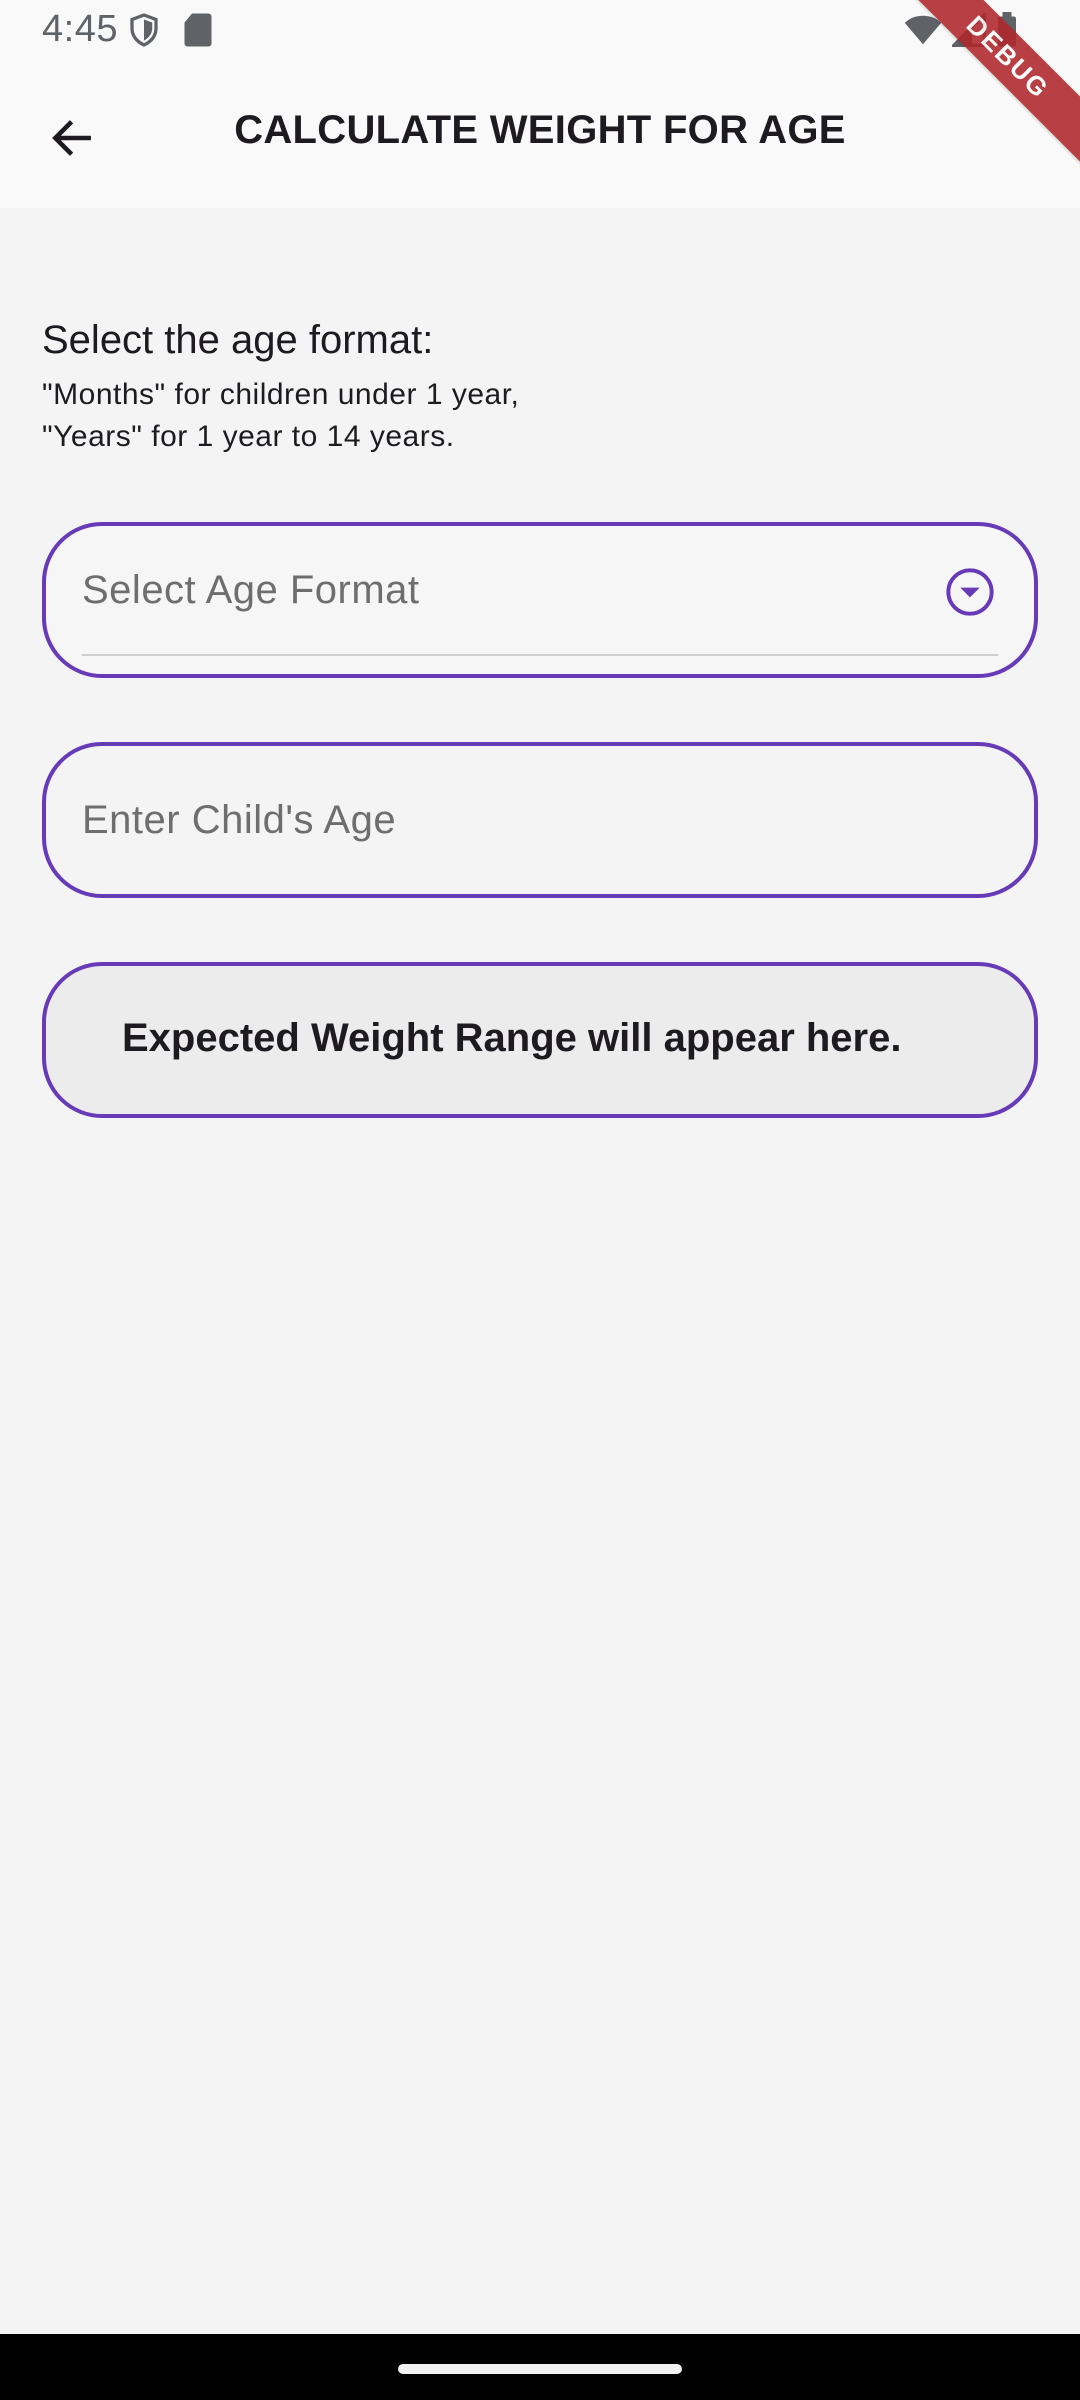 The image size is (1080, 2400). What do you see at coordinates (970, 592) in the screenshot?
I see `arrow-drop-down-circle-icon` at bounding box center [970, 592].